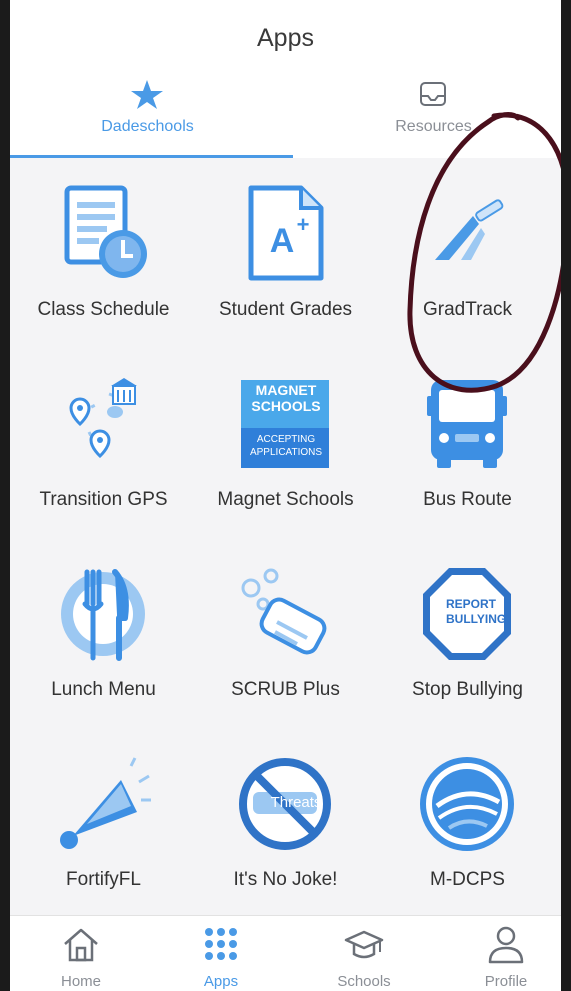 The width and height of the screenshot is (571, 991). I want to click on tab-label: Profile, so click(506, 981).